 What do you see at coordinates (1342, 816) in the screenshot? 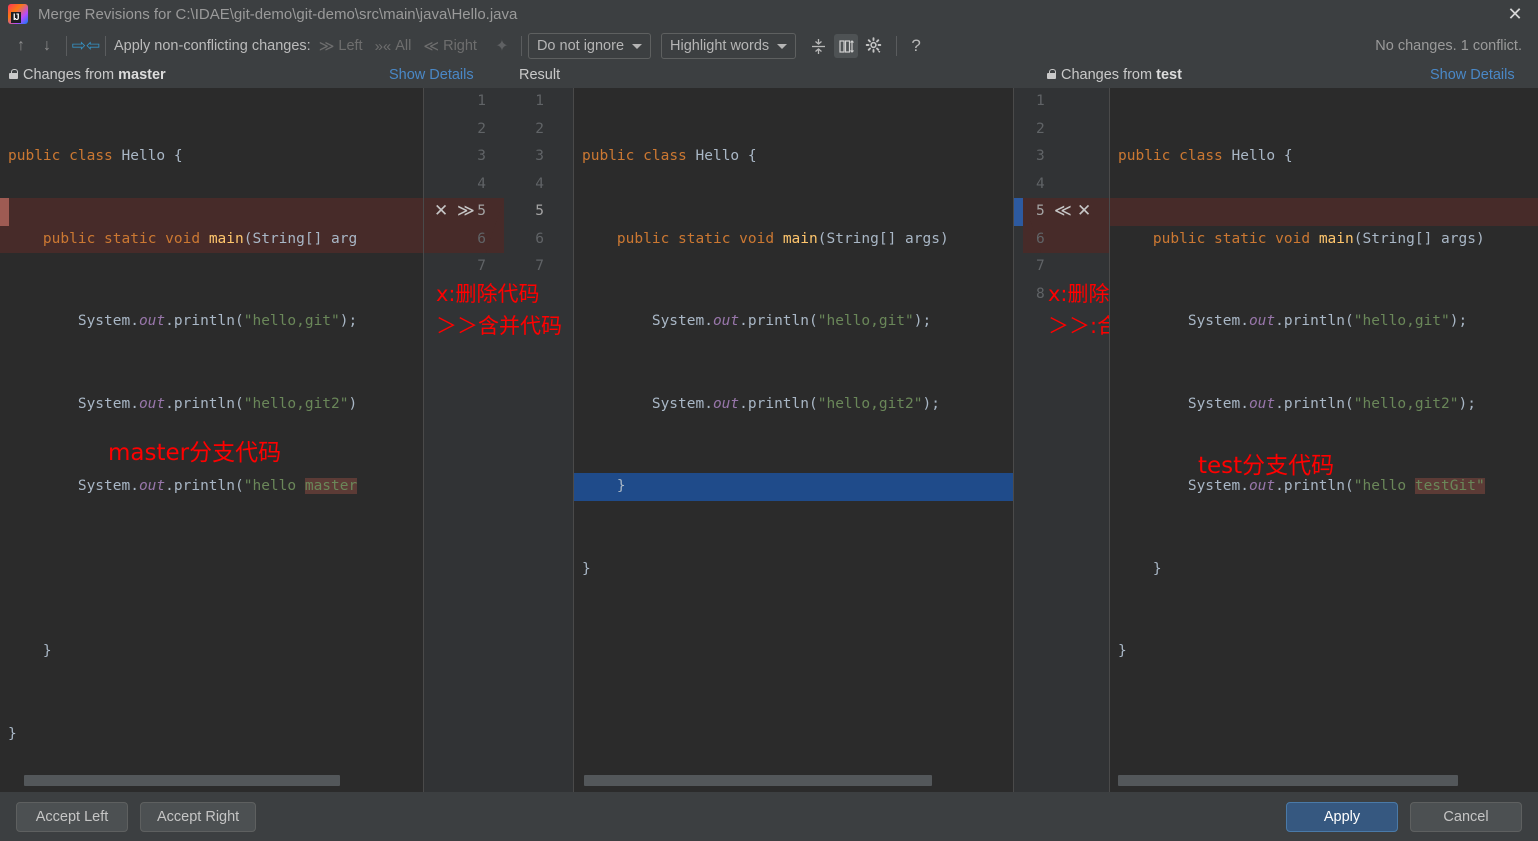
I see `apply-button: Apply` at bounding box center [1342, 816].